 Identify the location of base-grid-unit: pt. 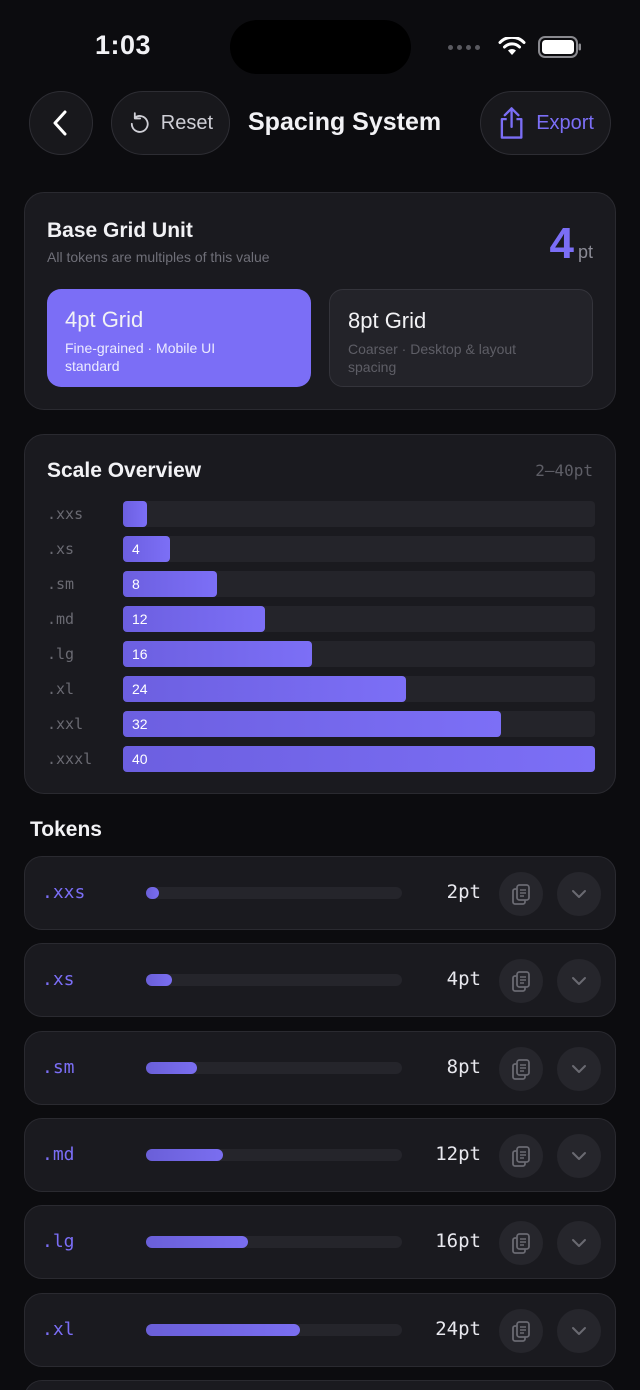
(585, 252).